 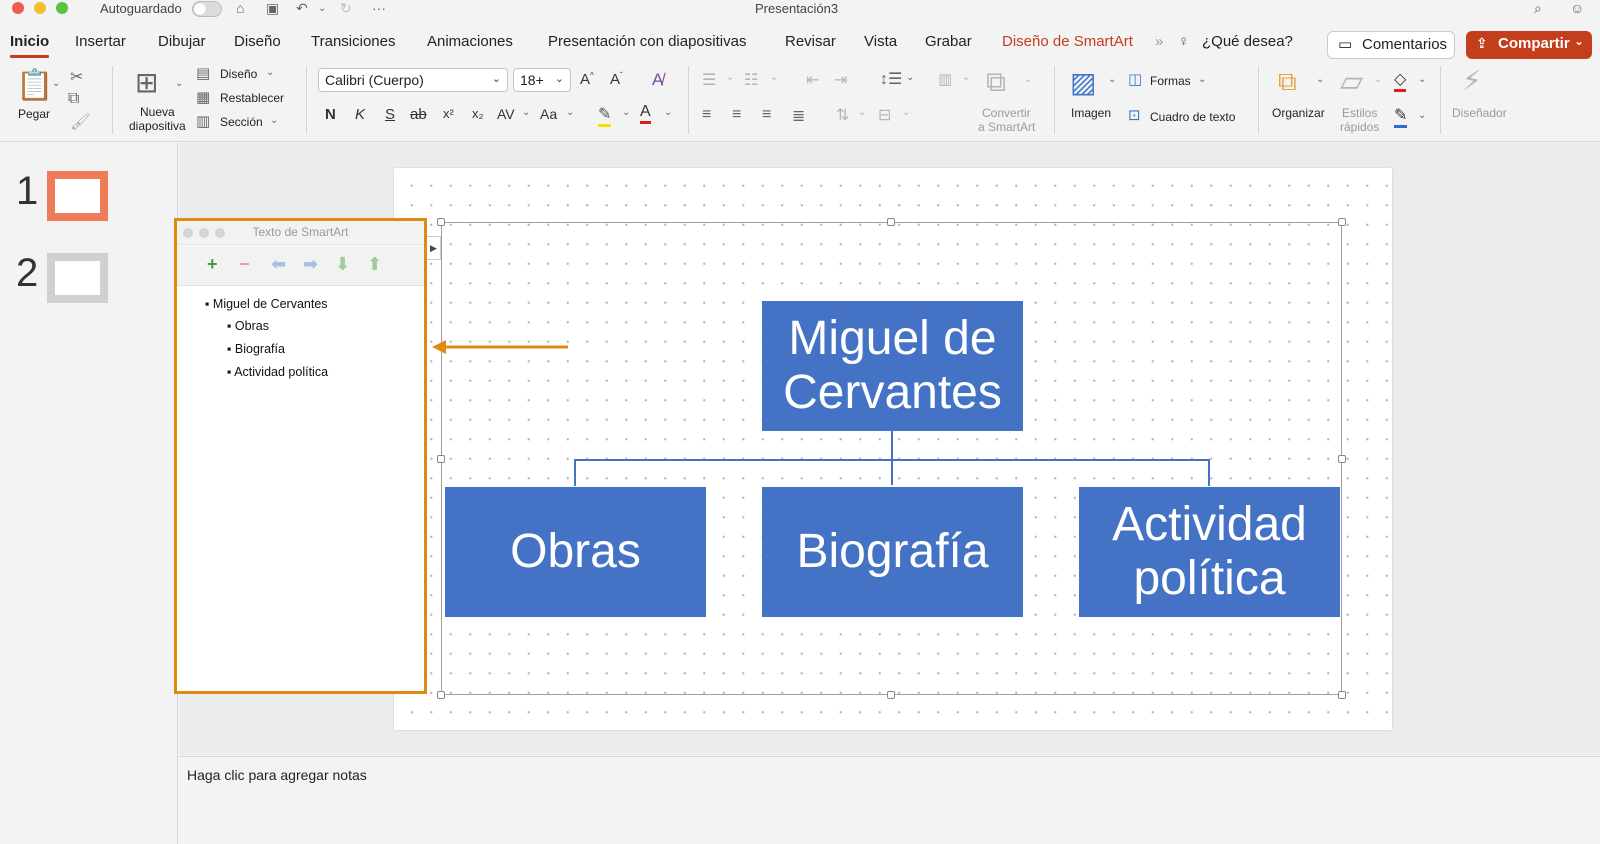 I want to click on smartart-node-top: Miguel de Cervantes, so click(x=892, y=366).